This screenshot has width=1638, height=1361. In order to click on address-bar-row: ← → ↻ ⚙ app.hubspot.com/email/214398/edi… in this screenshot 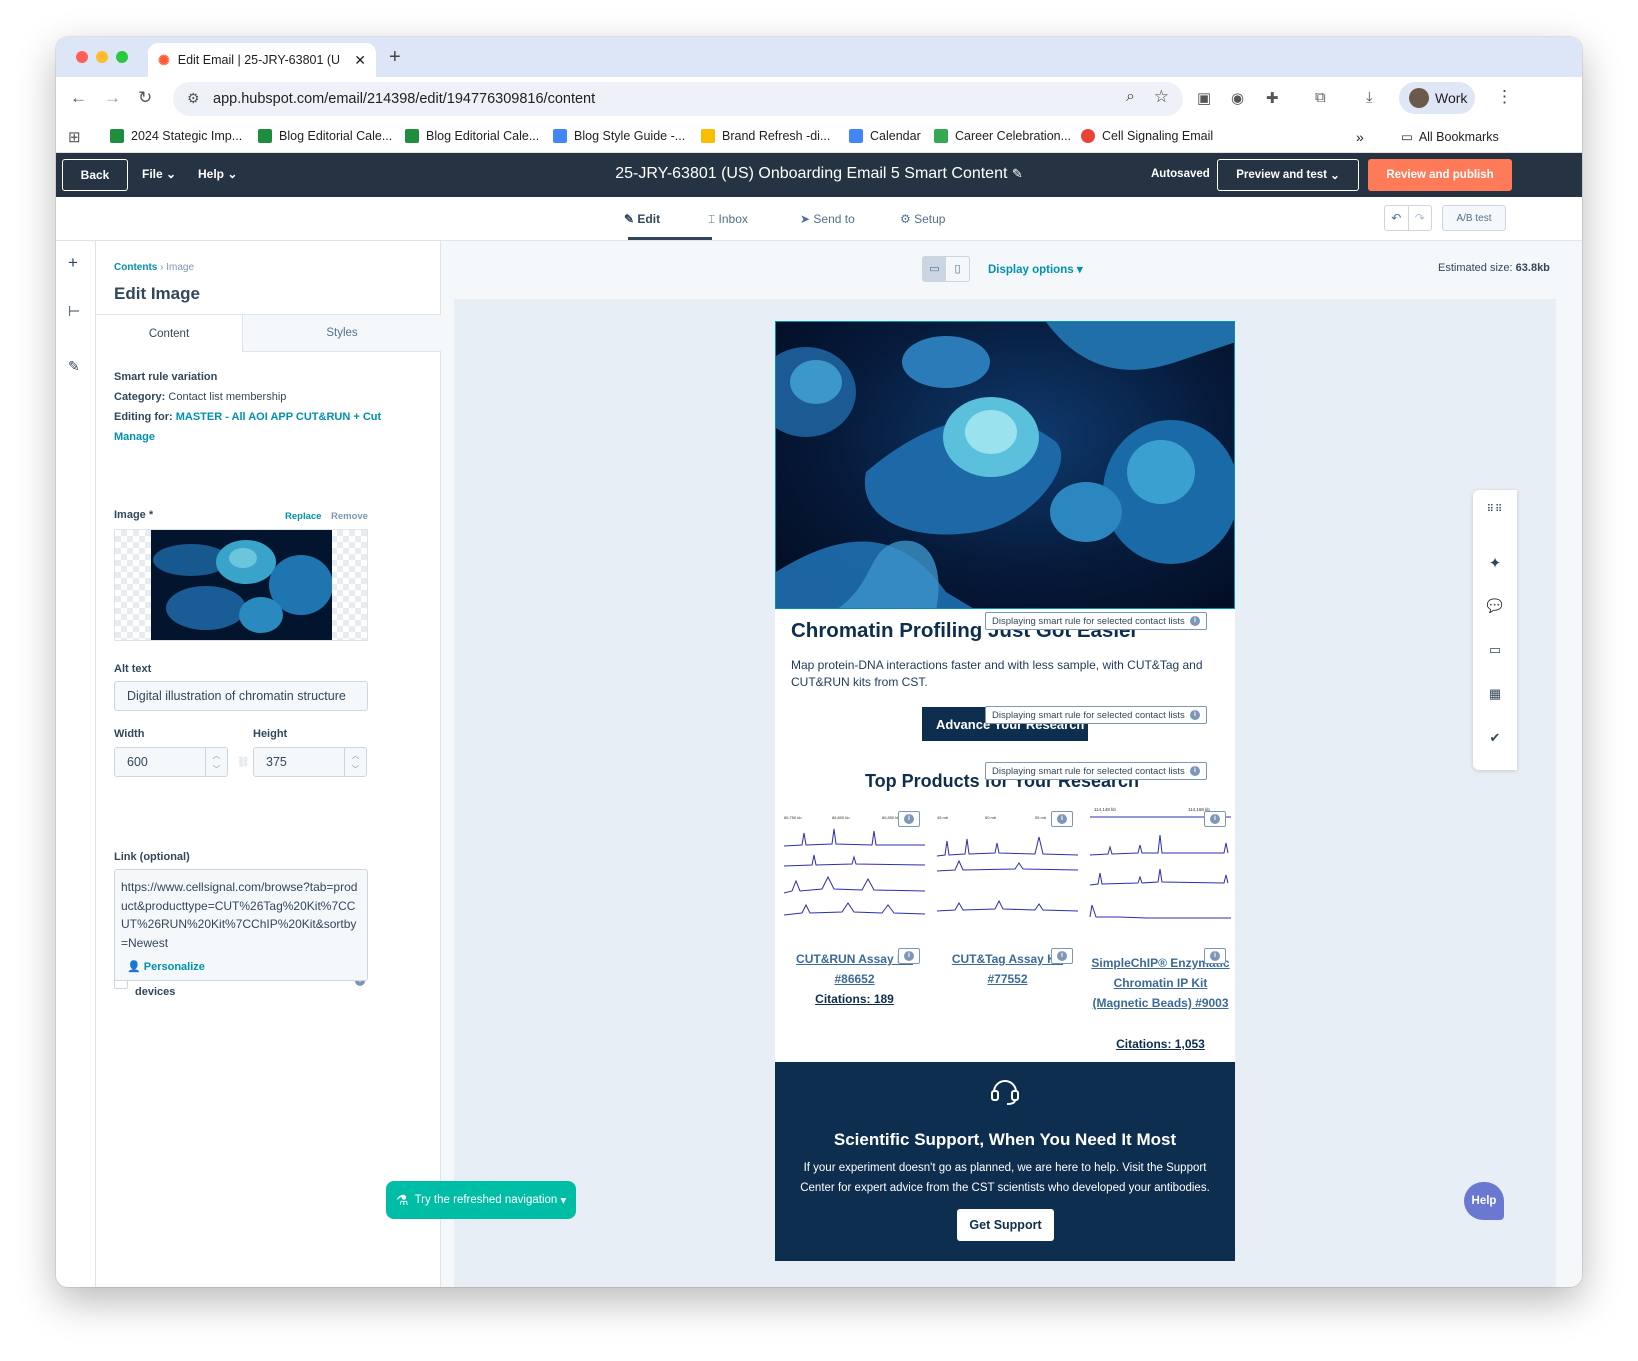, I will do `click(819, 99)`.